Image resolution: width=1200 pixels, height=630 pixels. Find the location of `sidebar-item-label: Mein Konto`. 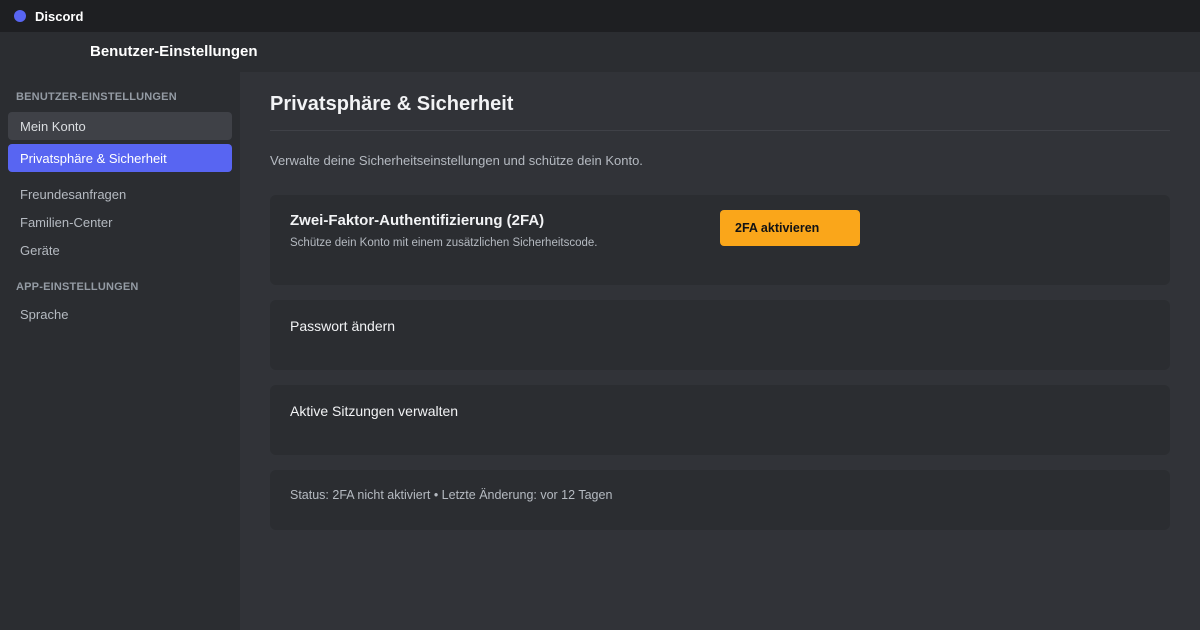

sidebar-item-label: Mein Konto is located at coordinates (53, 126).